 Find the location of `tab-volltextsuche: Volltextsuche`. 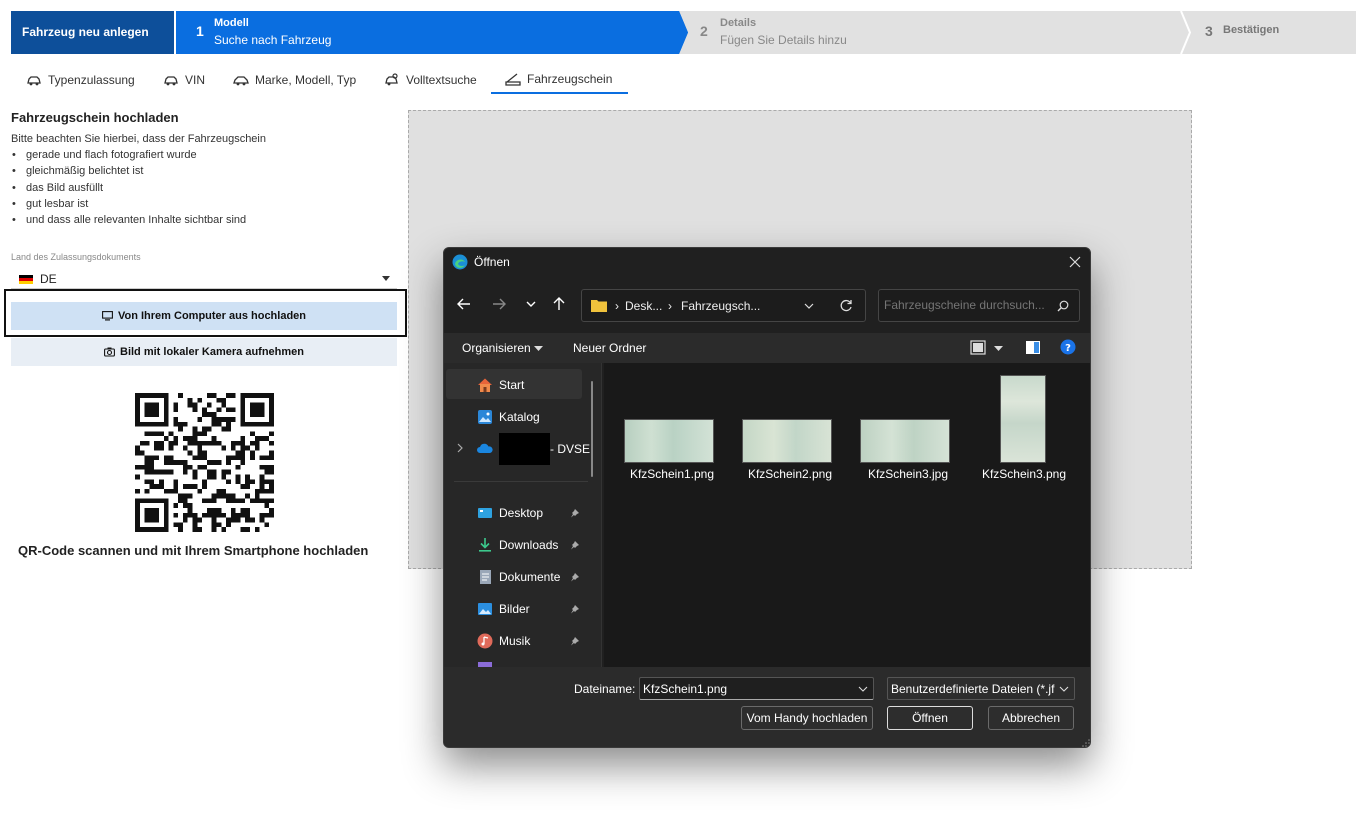

tab-volltextsuche: Volltextsuche is located at coordinates (430, 80).